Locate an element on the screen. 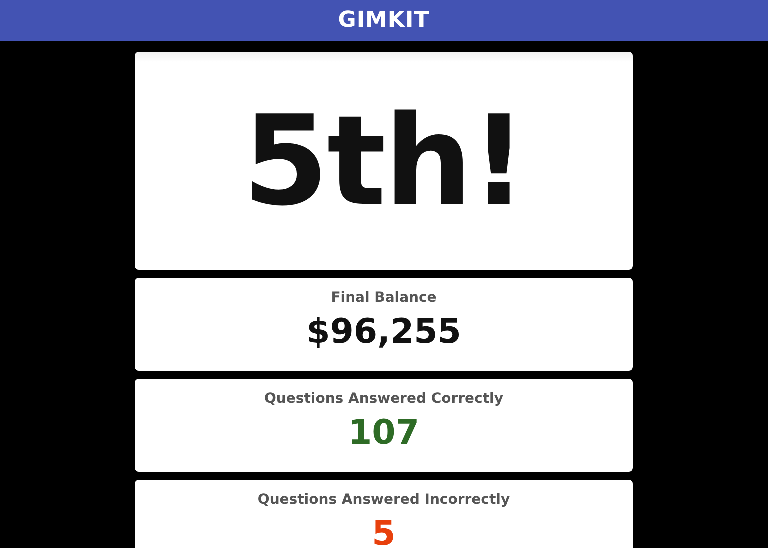  stat-label: Final Balance is located at coordinates (384, 298).